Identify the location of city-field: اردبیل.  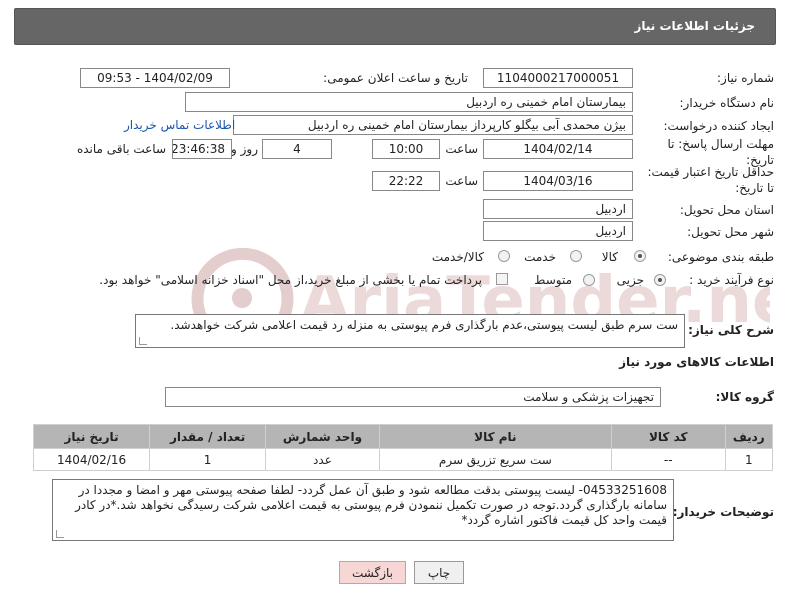
(558, 231).